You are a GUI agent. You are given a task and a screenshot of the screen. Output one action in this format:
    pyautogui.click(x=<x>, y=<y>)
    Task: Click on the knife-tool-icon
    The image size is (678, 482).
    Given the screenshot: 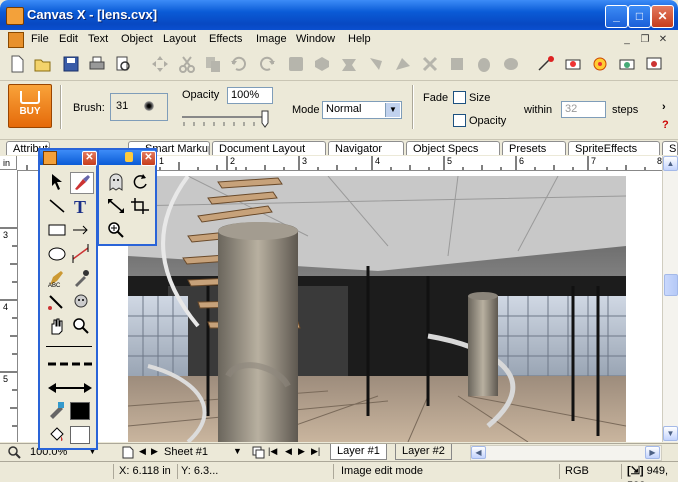 What is the action you would take?
    pyautogui.click(x=57, y=302)
    